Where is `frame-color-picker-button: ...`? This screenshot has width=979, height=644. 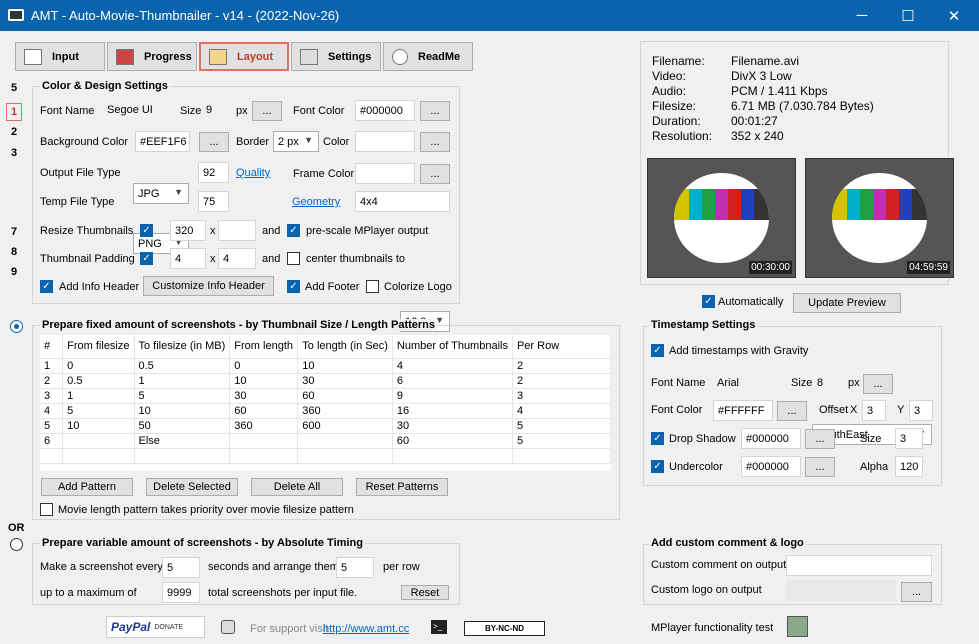 frame-color-picker-button: ... is located at coordinates (435, 174).